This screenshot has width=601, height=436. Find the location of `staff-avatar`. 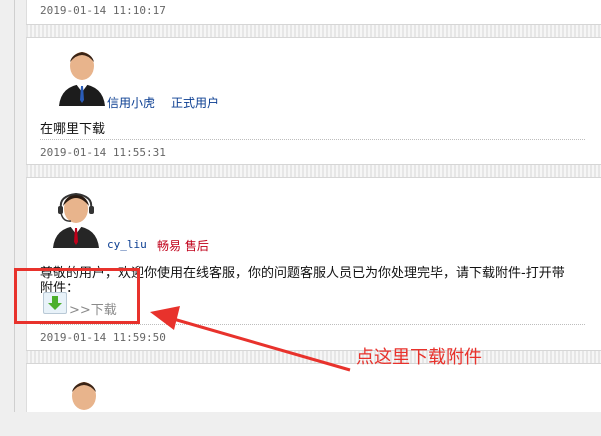

staff-avatar is located at coordinates (76, 218).